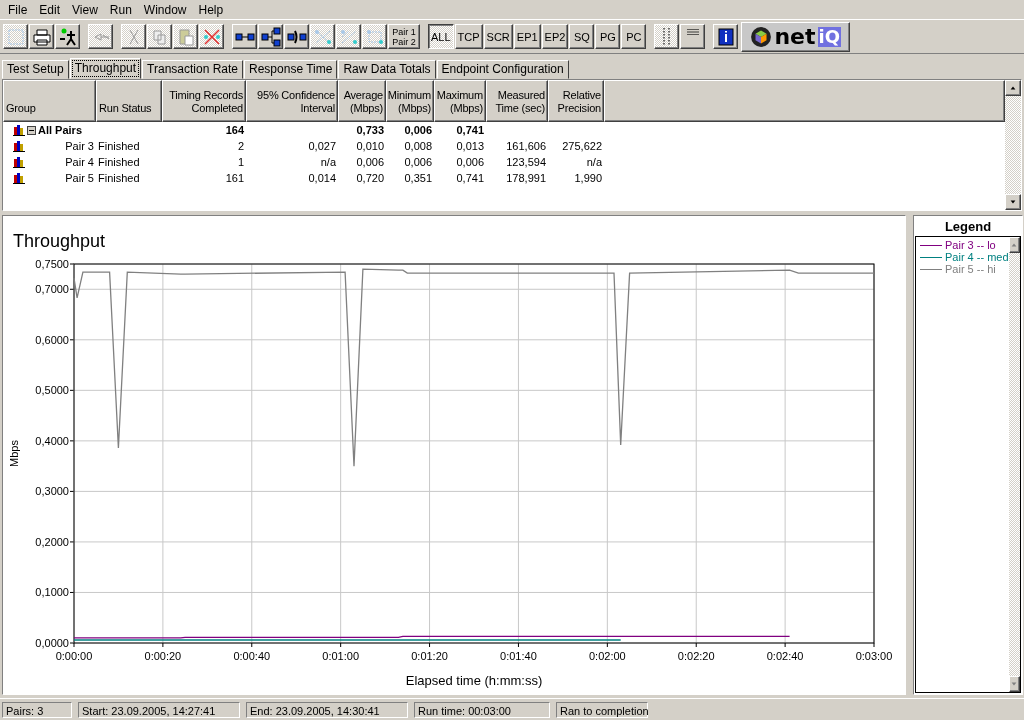 The width and height of the screenshot is (1024, 720). What do you see at coordinates (240, 162) in the screenshot?
I see `table-cell: 1` at bounding box center [240, 162].